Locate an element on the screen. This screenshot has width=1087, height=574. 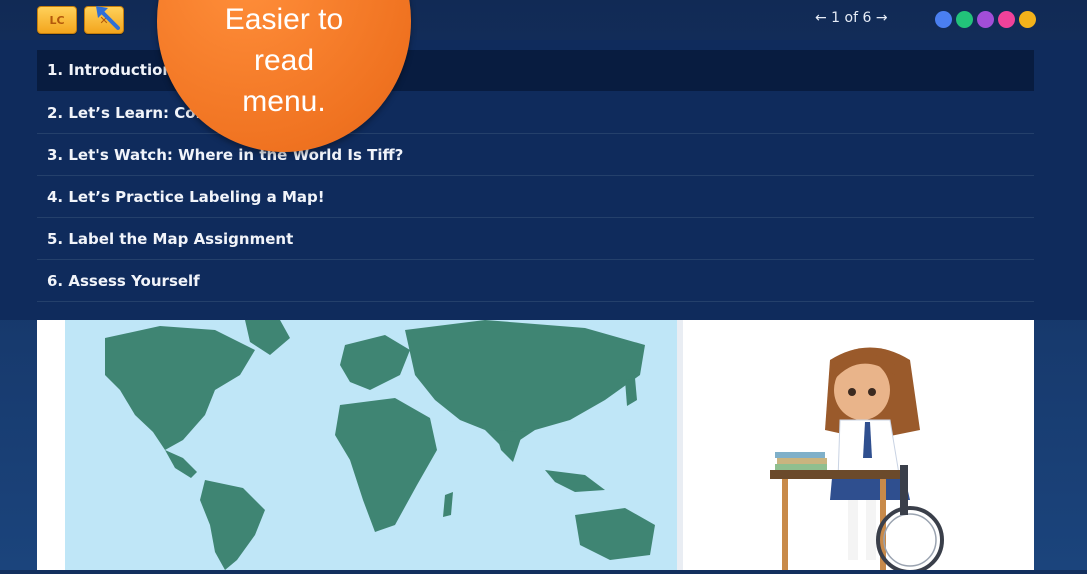
progress-dots is located at coordinates (985, 19).